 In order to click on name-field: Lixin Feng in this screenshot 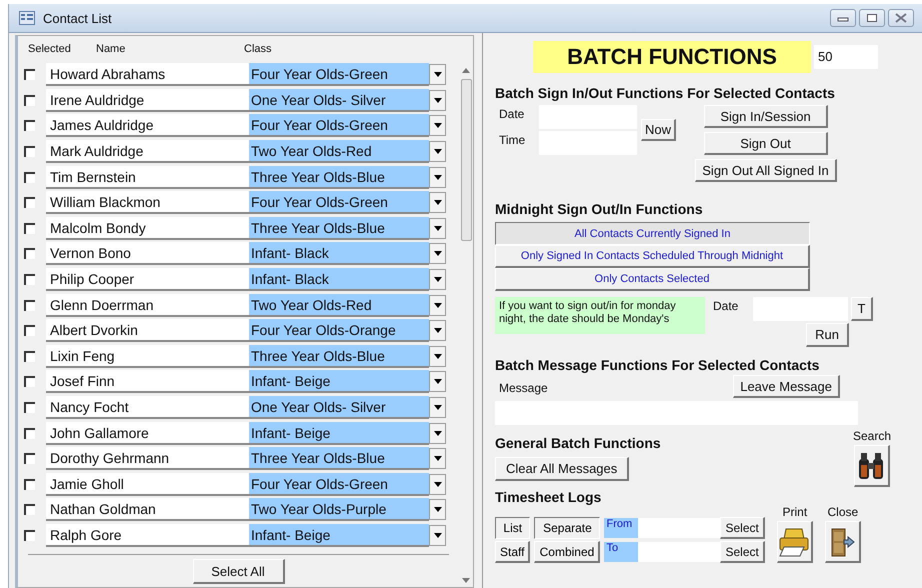, I will do `click(147, 356)`.